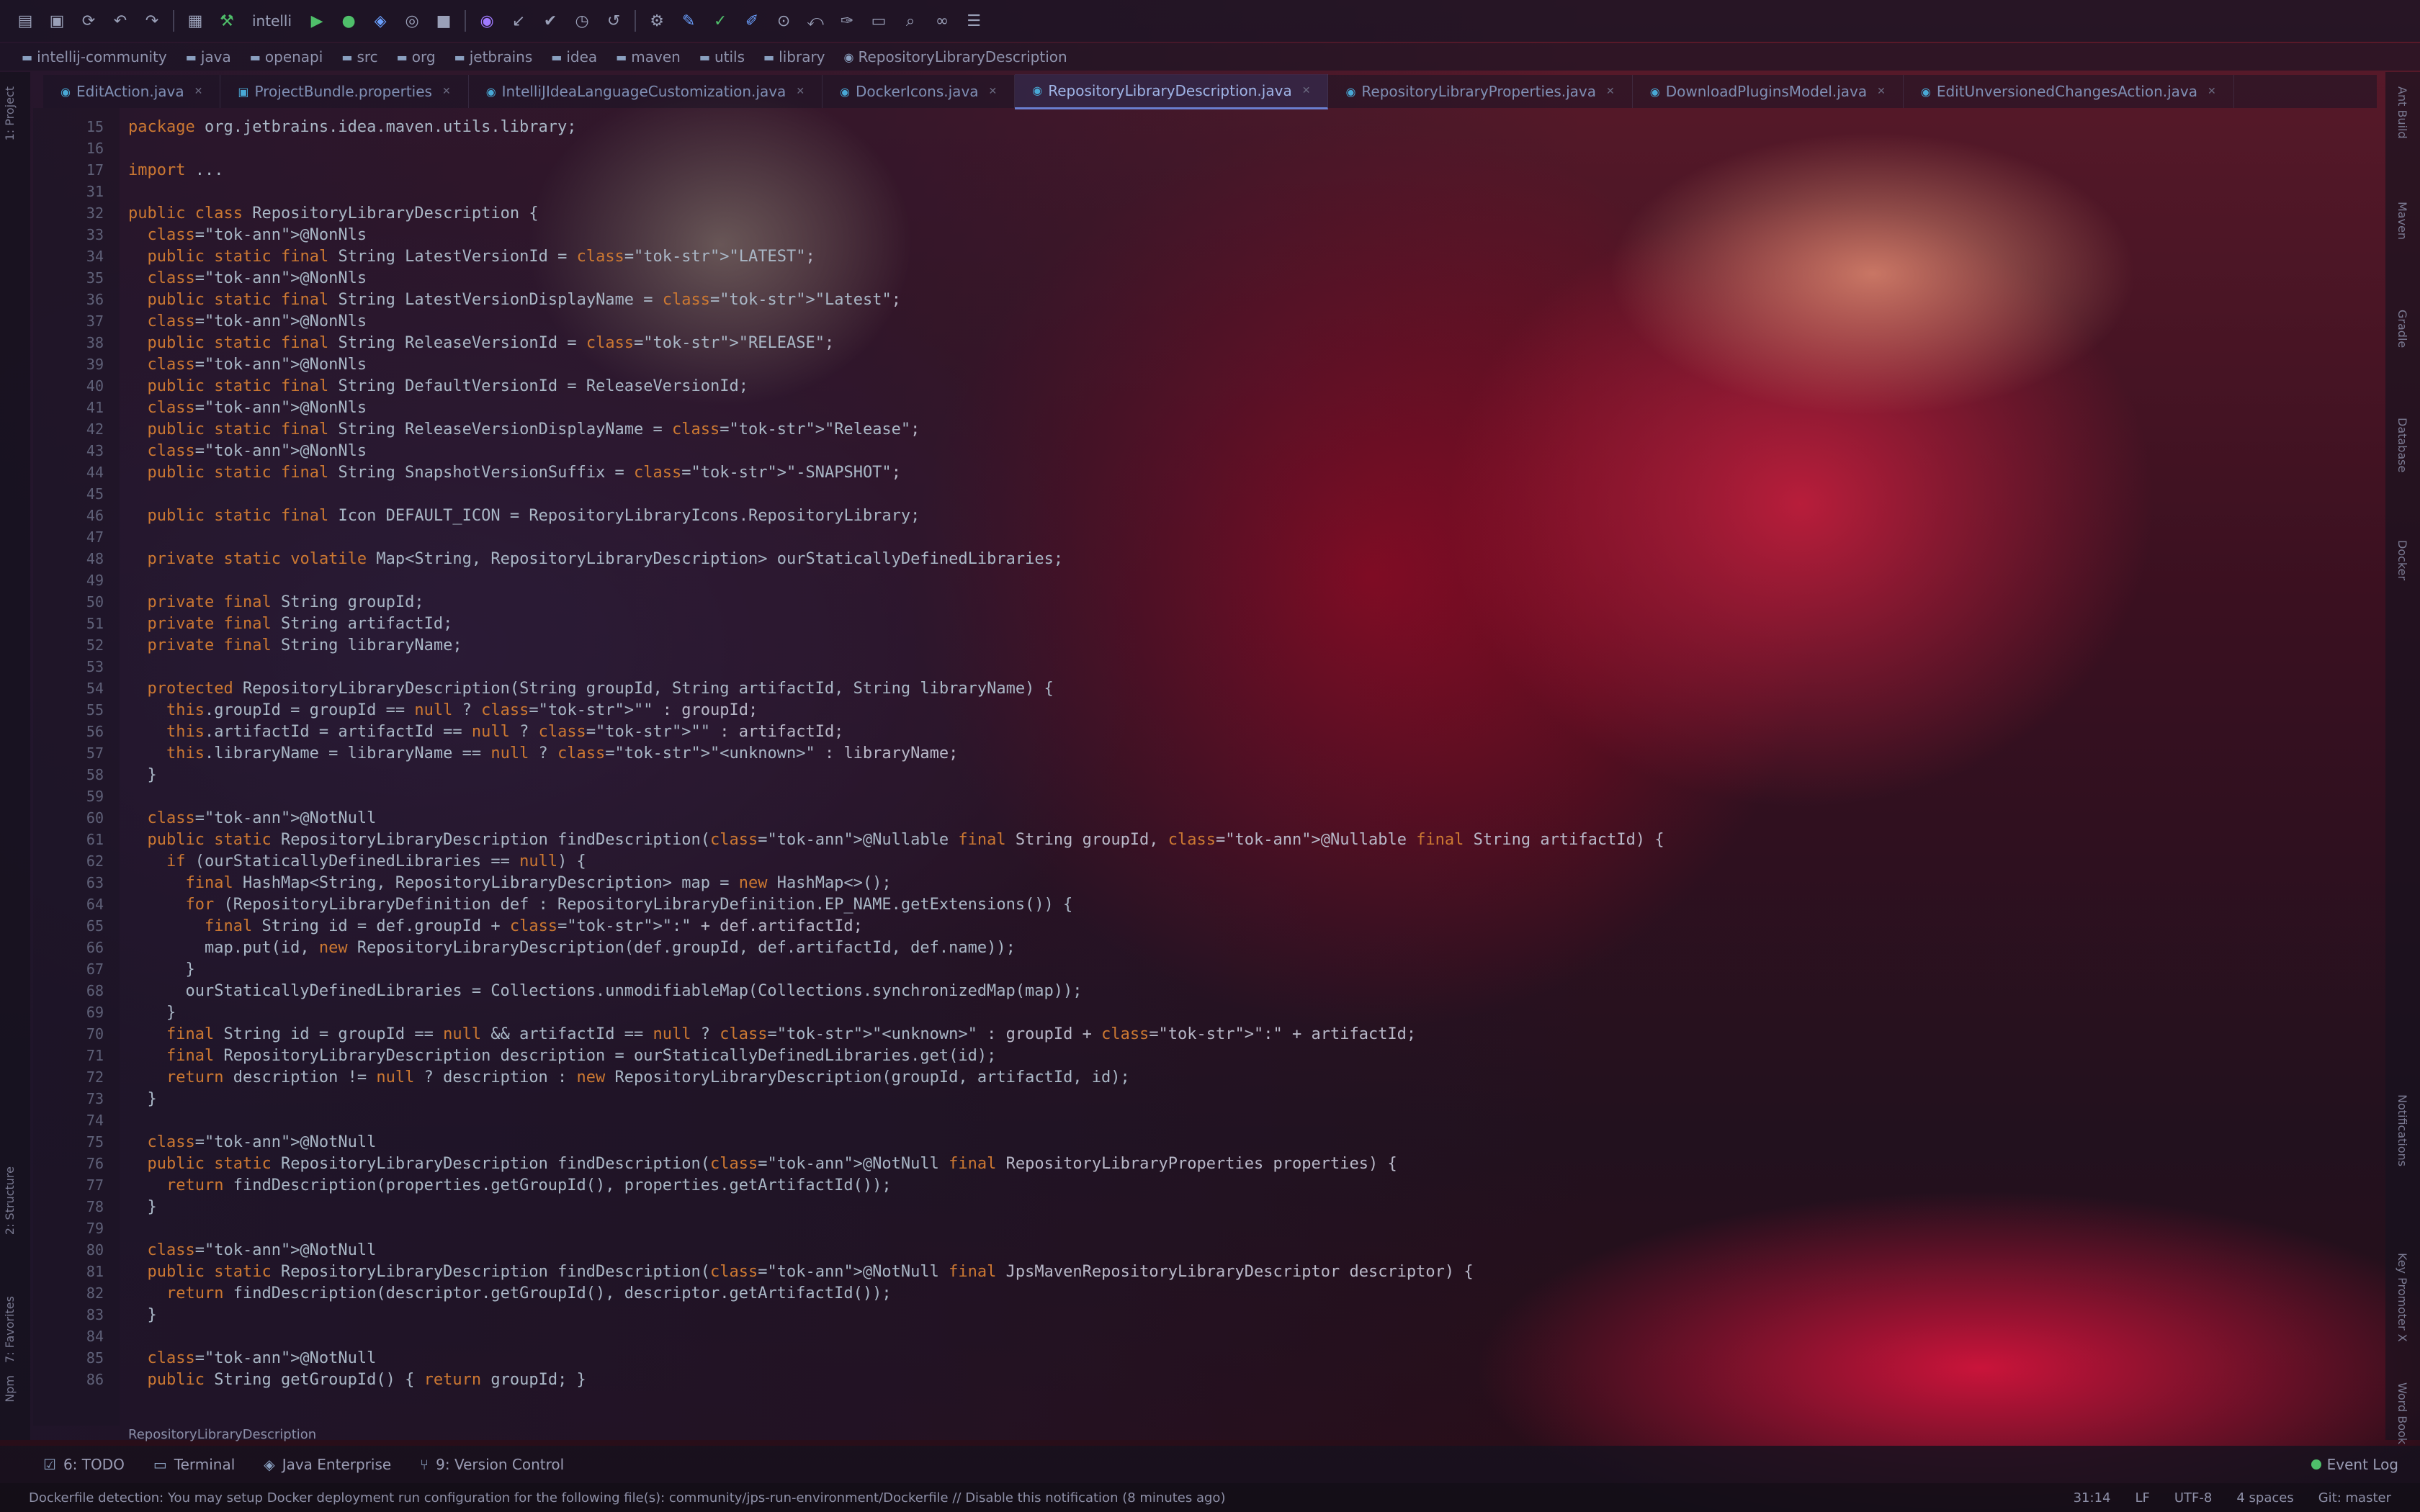 This screenshot has height=1512, width=2420. I want to click on project-structure-icon: ▦, so click(195, 21).